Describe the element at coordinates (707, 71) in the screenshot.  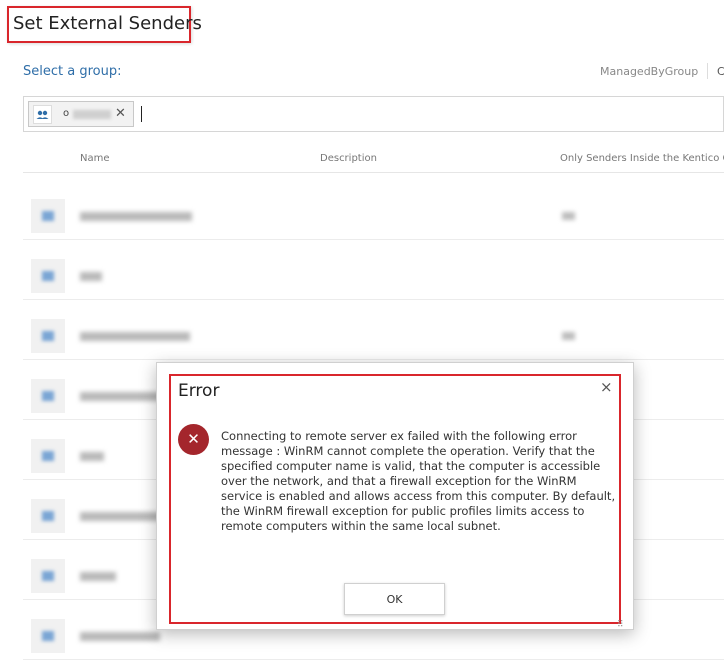
I see `toolbar-divider` at that location.